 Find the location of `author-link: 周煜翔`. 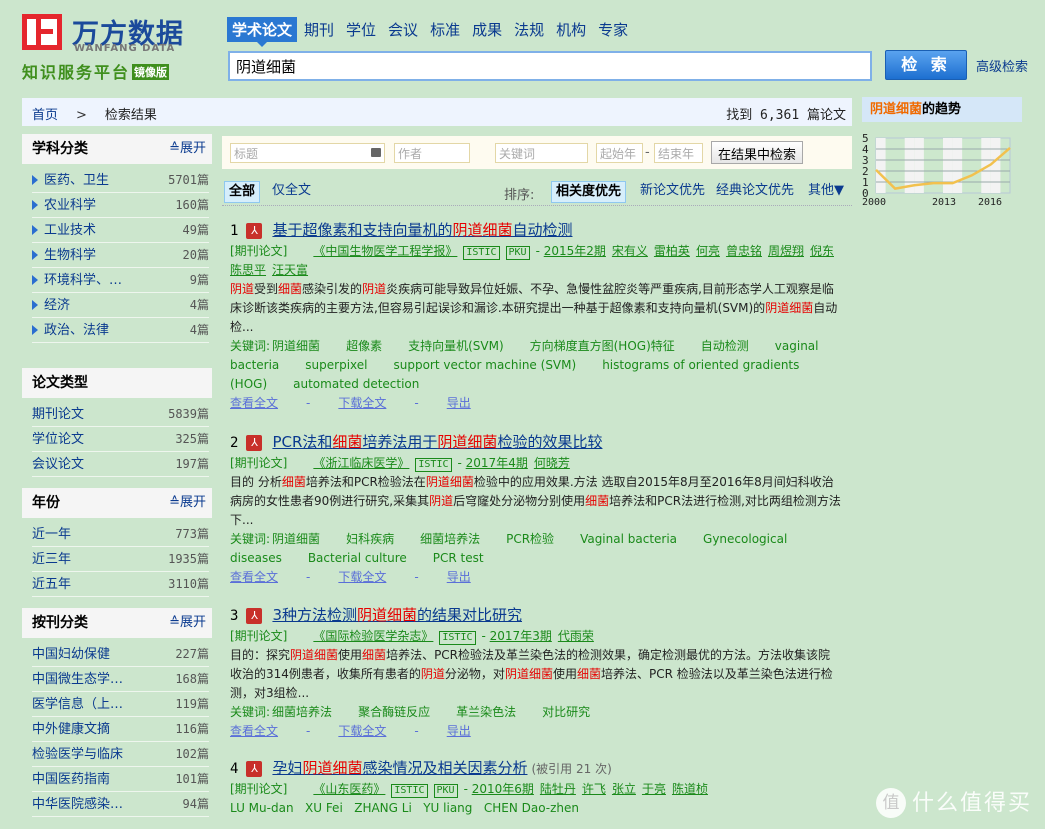

author-link: 周煜翔 is located at coordinates (786, 251).